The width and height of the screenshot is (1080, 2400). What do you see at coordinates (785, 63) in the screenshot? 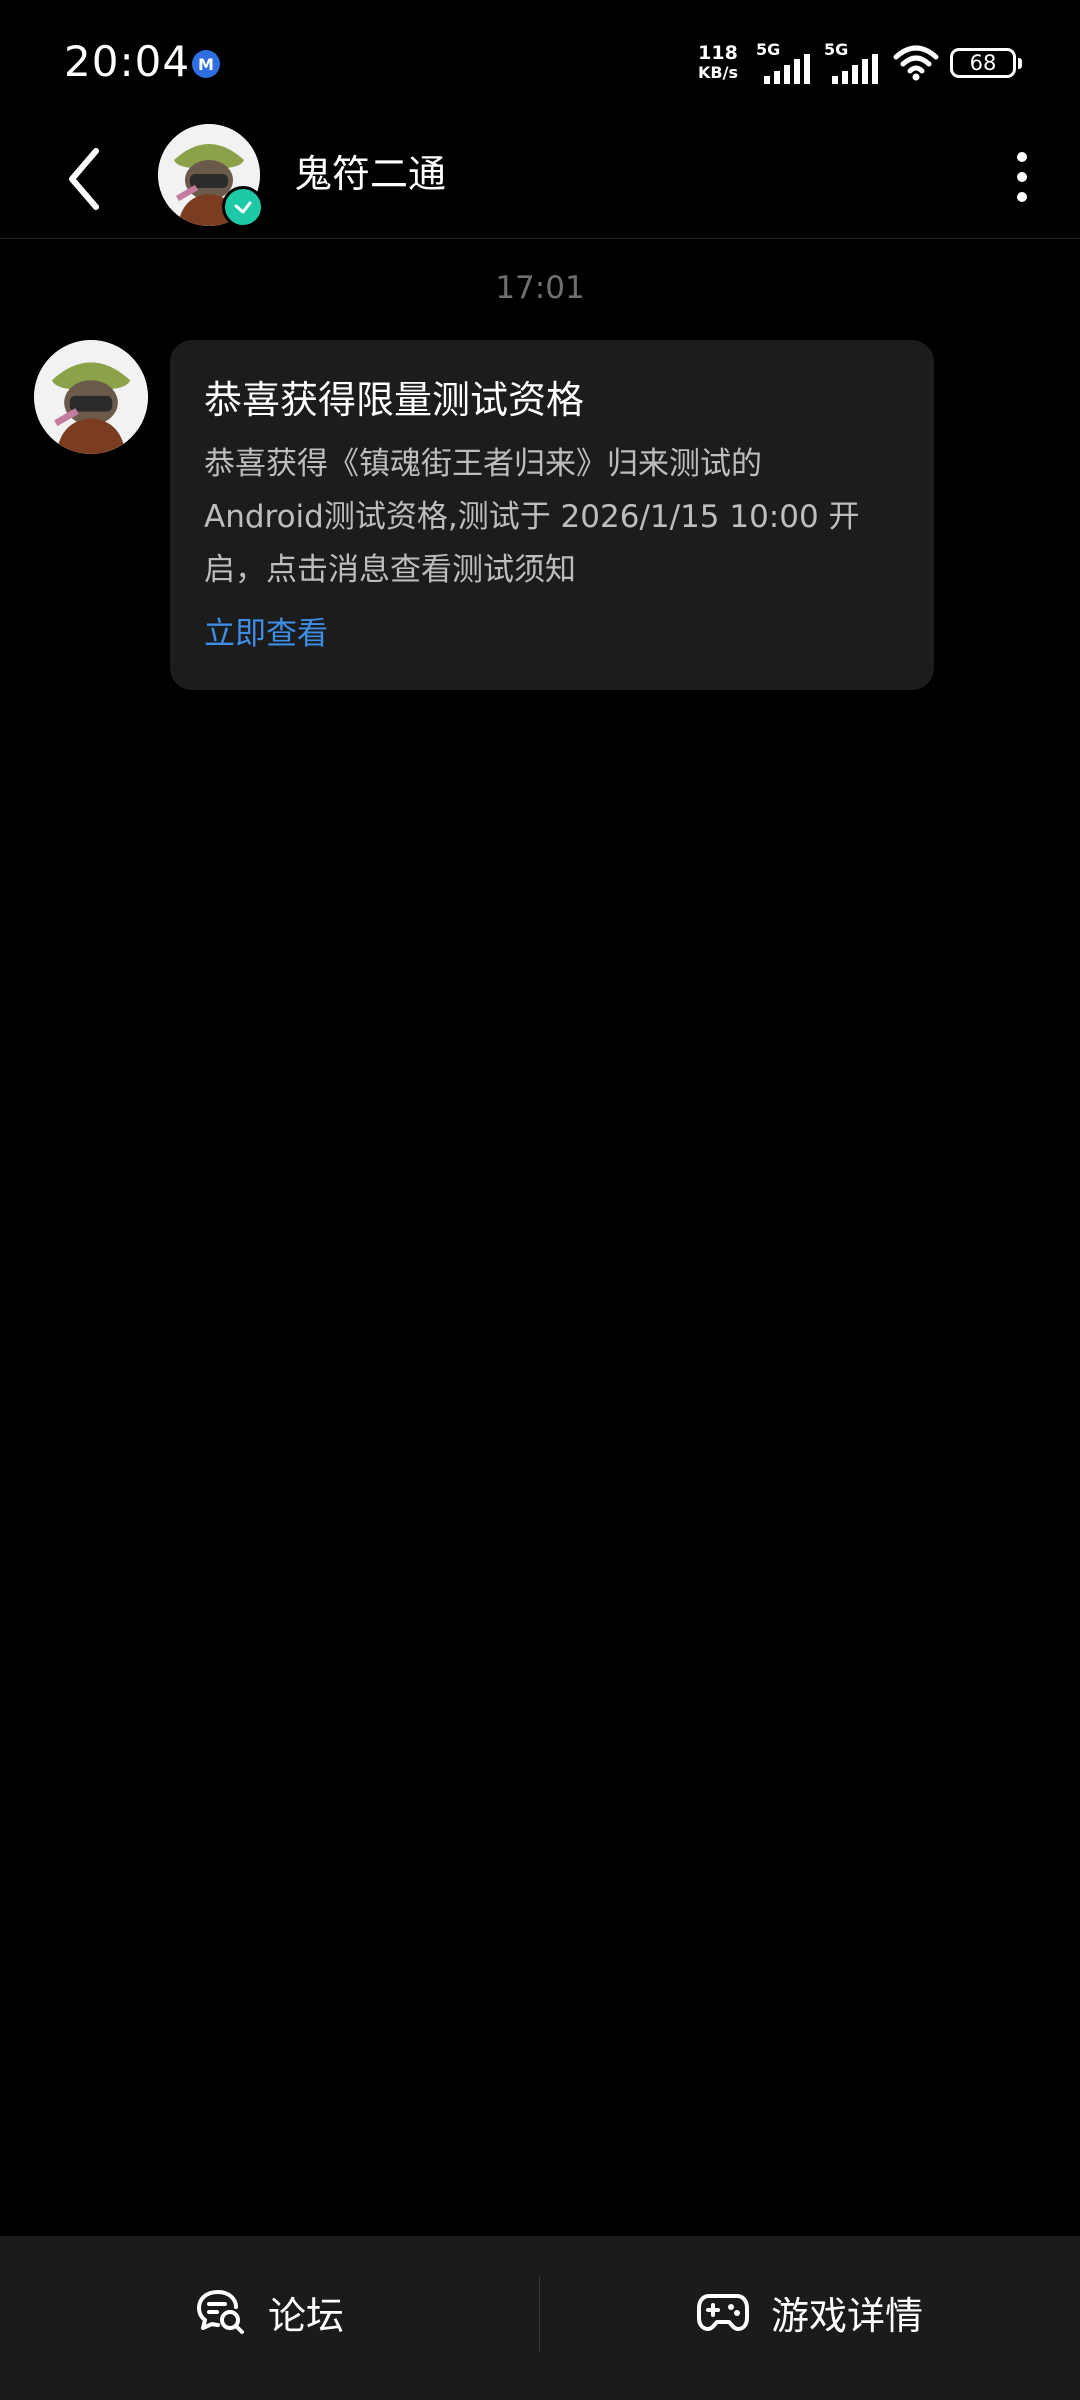
I see `sim1-signal-icon: 5G` at bounding box center [785, 63].